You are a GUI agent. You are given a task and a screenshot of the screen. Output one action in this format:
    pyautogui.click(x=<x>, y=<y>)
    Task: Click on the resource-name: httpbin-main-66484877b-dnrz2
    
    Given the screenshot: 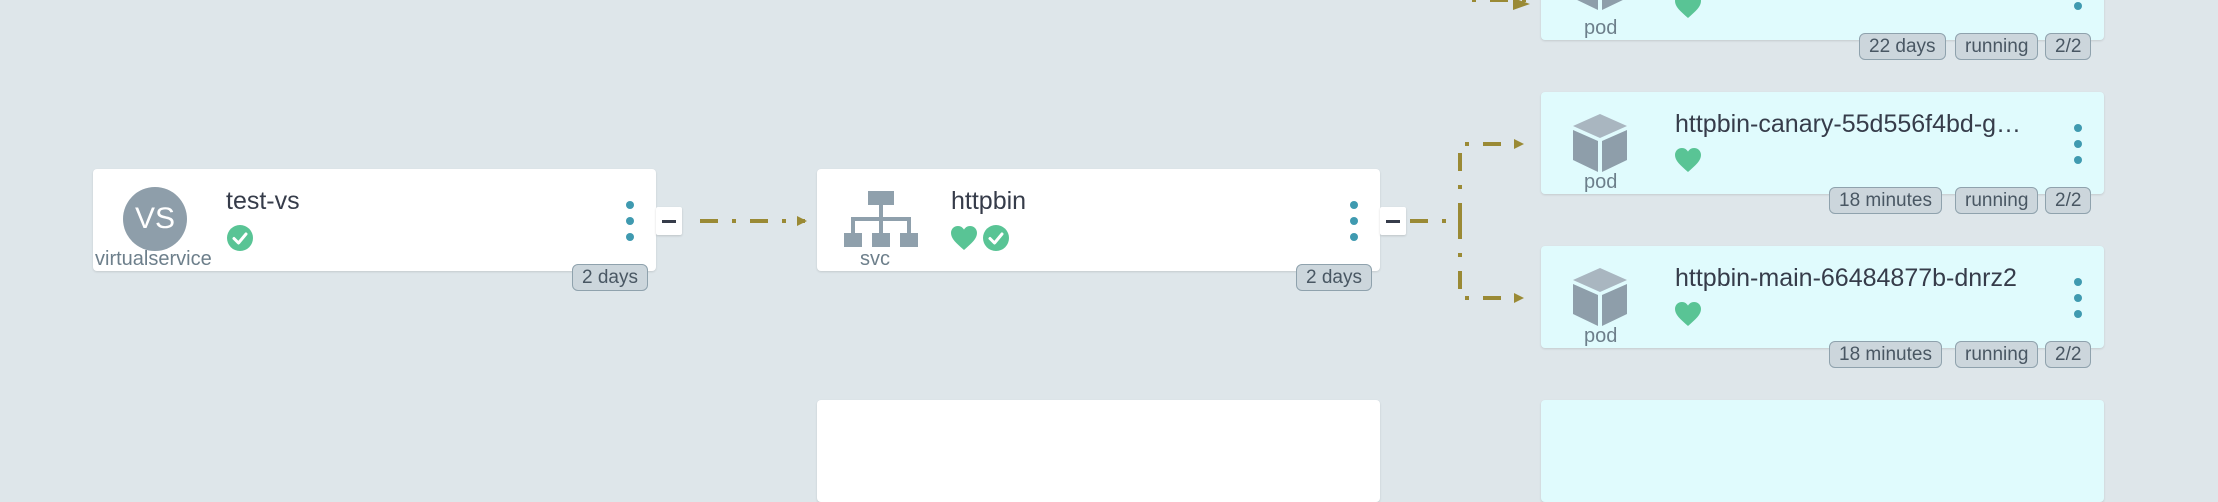 What is the action you would take?
    pyautogui.click(x=1865, y=278)
    